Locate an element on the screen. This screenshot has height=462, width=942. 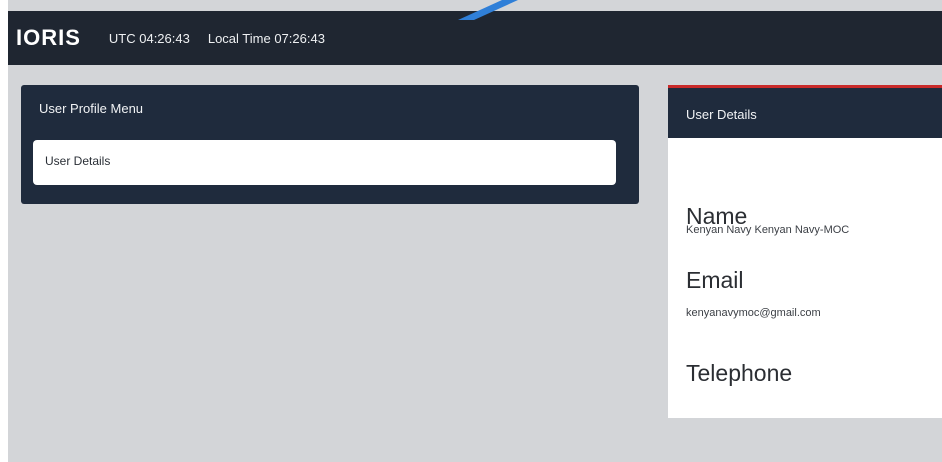
name-value: Kenyan Navy Kenyan Navy-MOC is located at coordinates (768, 230).